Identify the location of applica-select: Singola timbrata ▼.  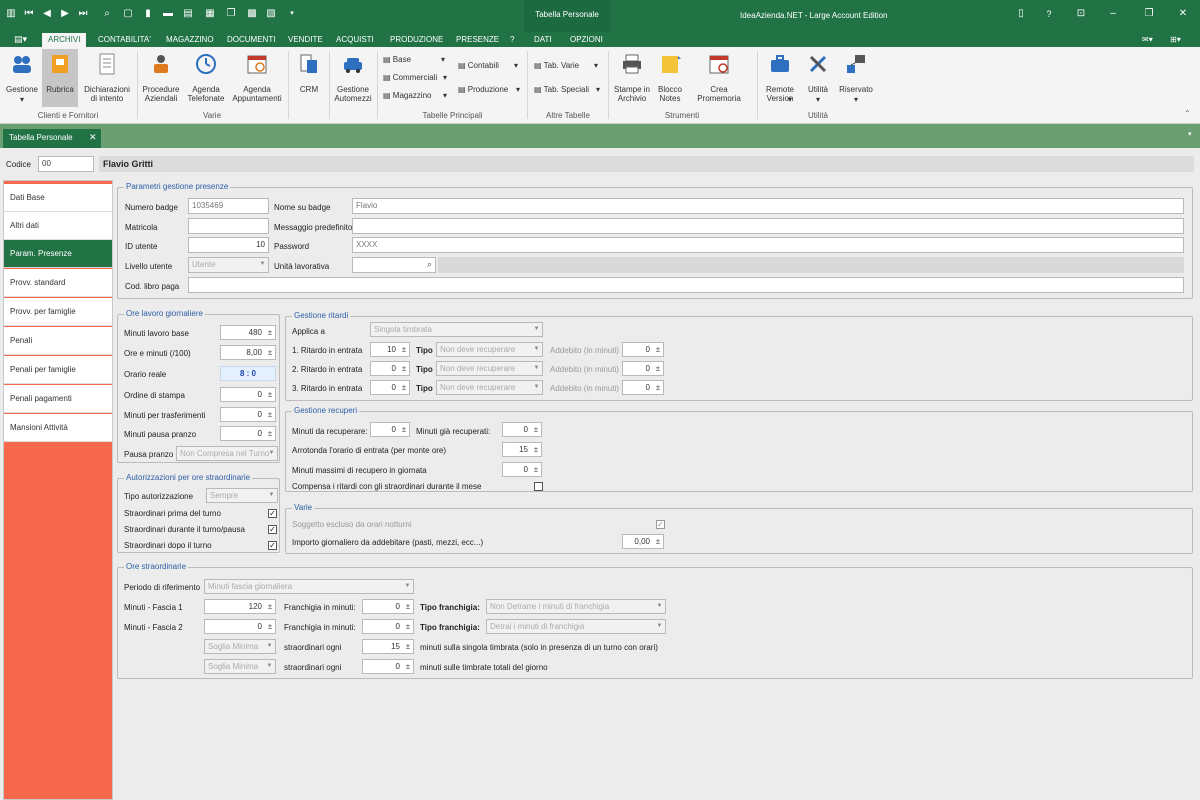
(456, 329).